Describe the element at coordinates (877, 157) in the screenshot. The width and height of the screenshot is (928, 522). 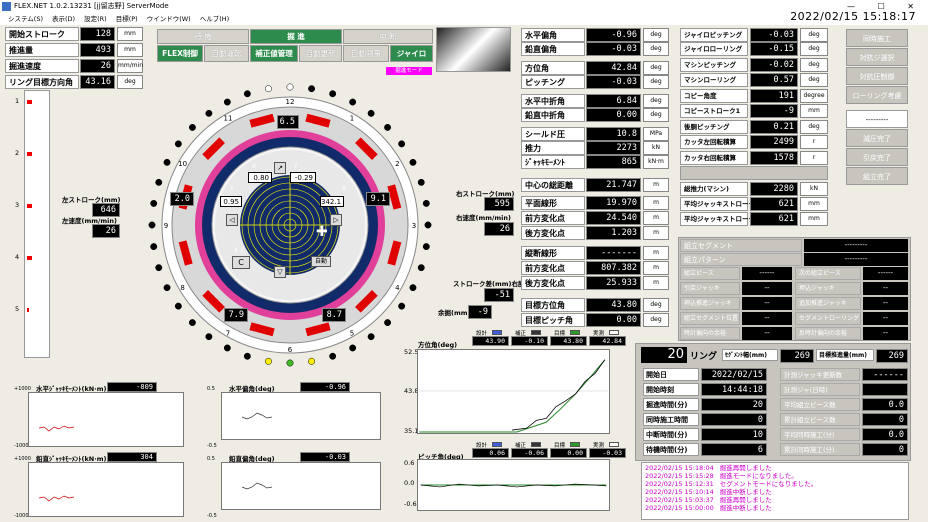
I see `side-button: 引戻完了` at that location.